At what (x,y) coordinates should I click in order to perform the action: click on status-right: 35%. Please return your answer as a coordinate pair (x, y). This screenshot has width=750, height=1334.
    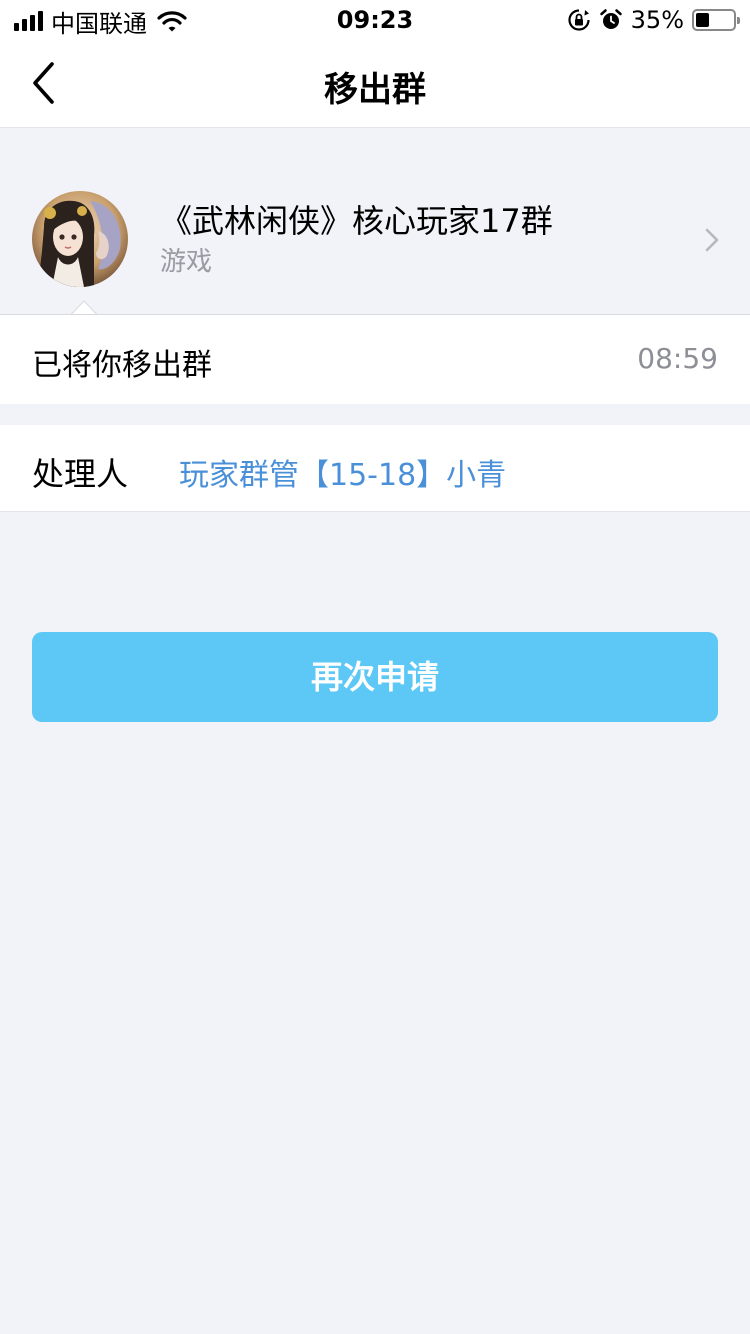
    Looking at the image, I should click on (653, 20).